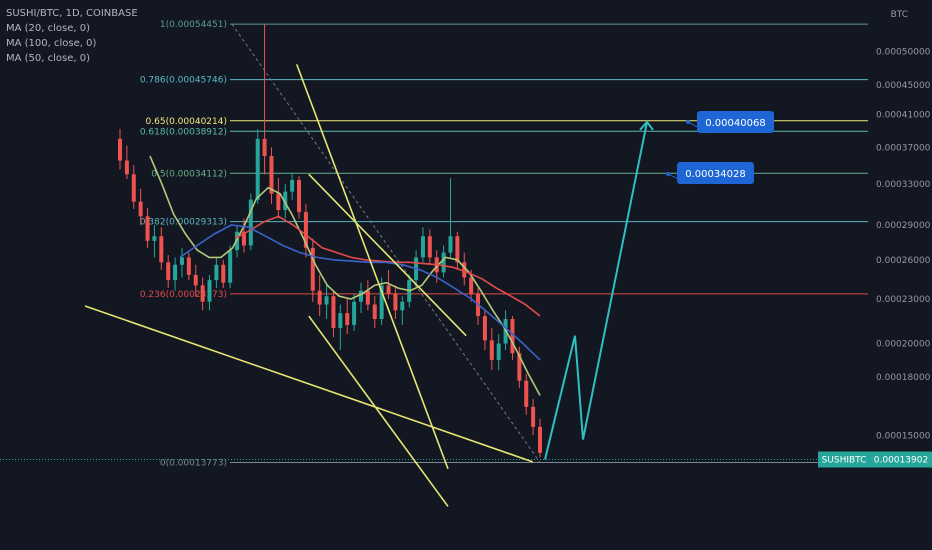  What do you see at coordinates (72, 43) in the screenshot?
I see `ma100-legend: MA (100, close, 0)` at bounding box center [72, 43].